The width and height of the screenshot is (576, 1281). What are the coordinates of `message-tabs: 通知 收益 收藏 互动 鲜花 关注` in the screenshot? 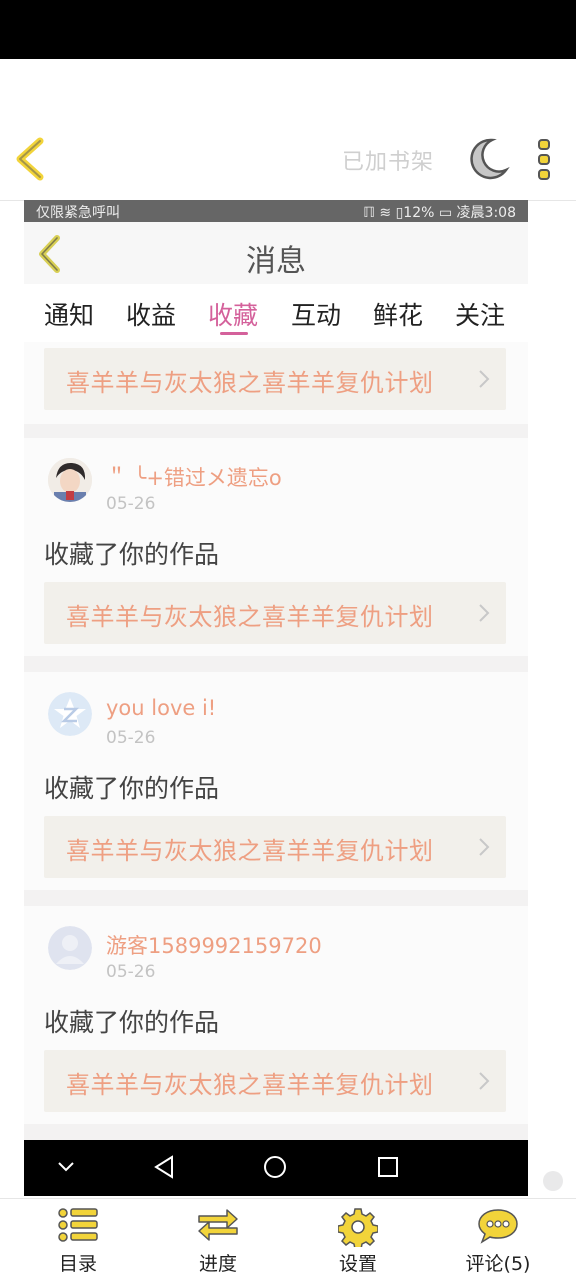 It's located at (276, 313).